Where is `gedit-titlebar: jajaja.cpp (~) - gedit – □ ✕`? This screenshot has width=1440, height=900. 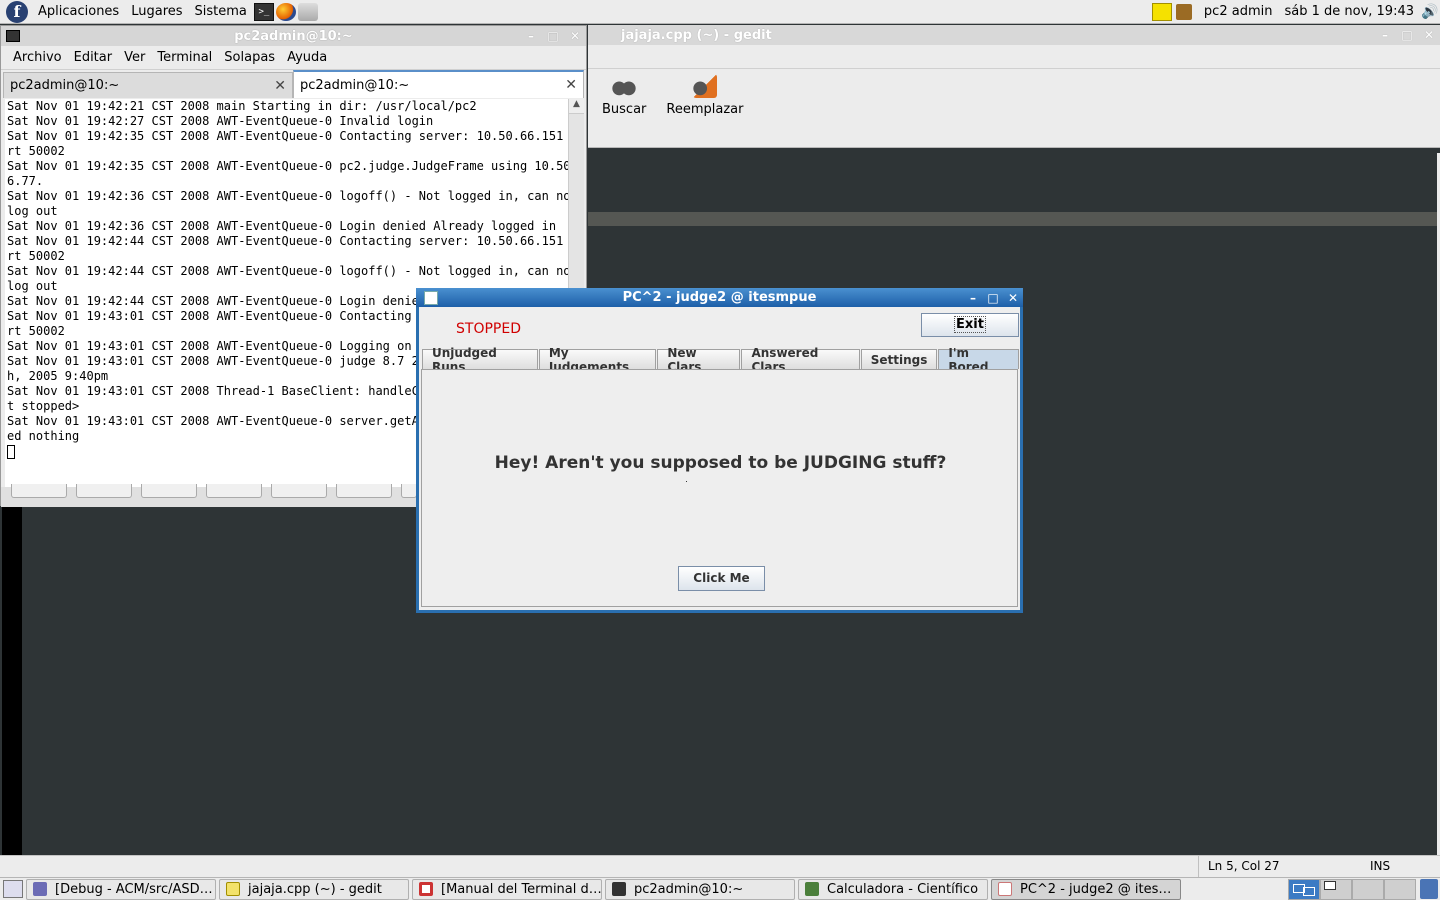
gedit-titlebar: jajaja.cpp (~) - gedit – □ ✕ is located at coordinates (1014, 35).